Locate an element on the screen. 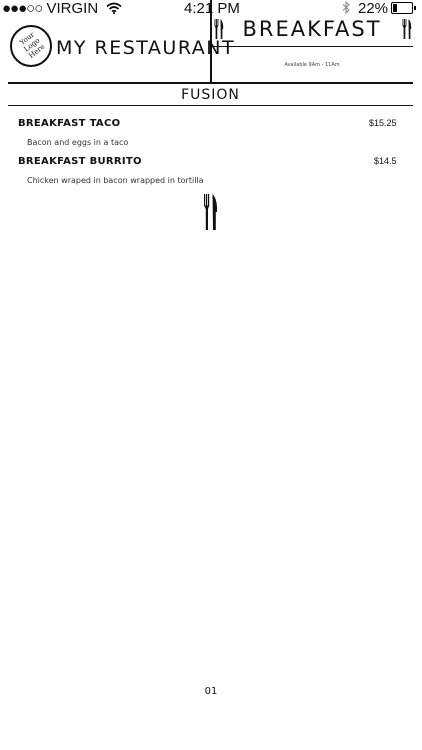 This screenshot has height=750, width=422. section-title: FUSION is located at coordinates (210, 95).